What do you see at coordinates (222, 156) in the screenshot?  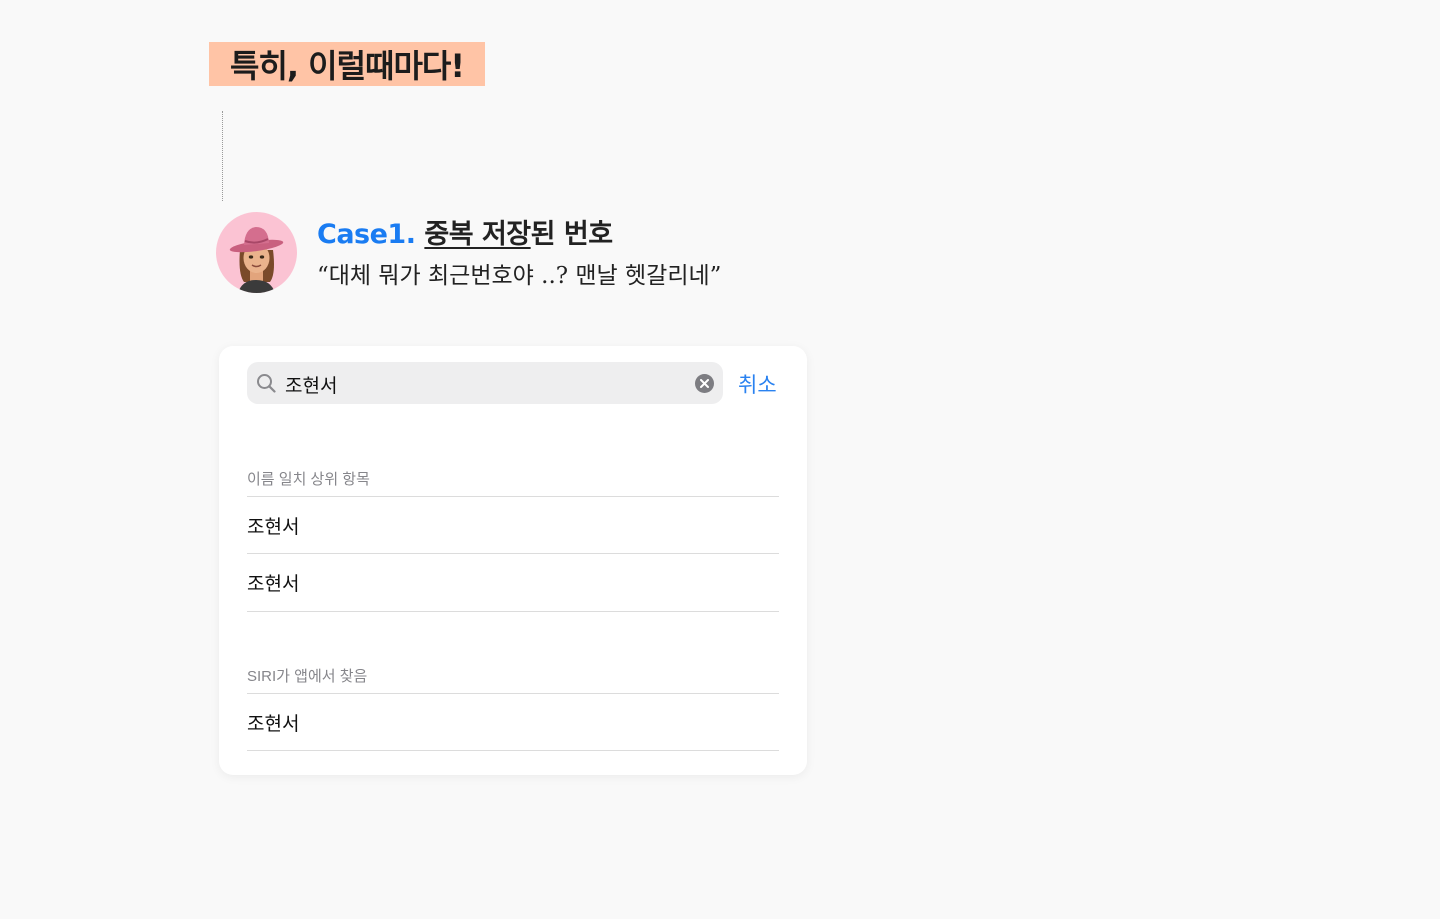 I see `dotted-divider` at bounding box center [222, 156].